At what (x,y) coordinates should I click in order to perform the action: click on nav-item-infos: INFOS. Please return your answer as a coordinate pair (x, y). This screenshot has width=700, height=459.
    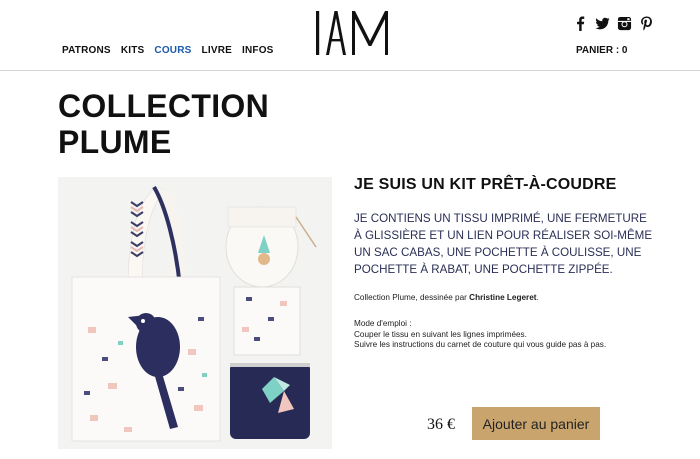
    Looking at the image, I should click on (258, 50).